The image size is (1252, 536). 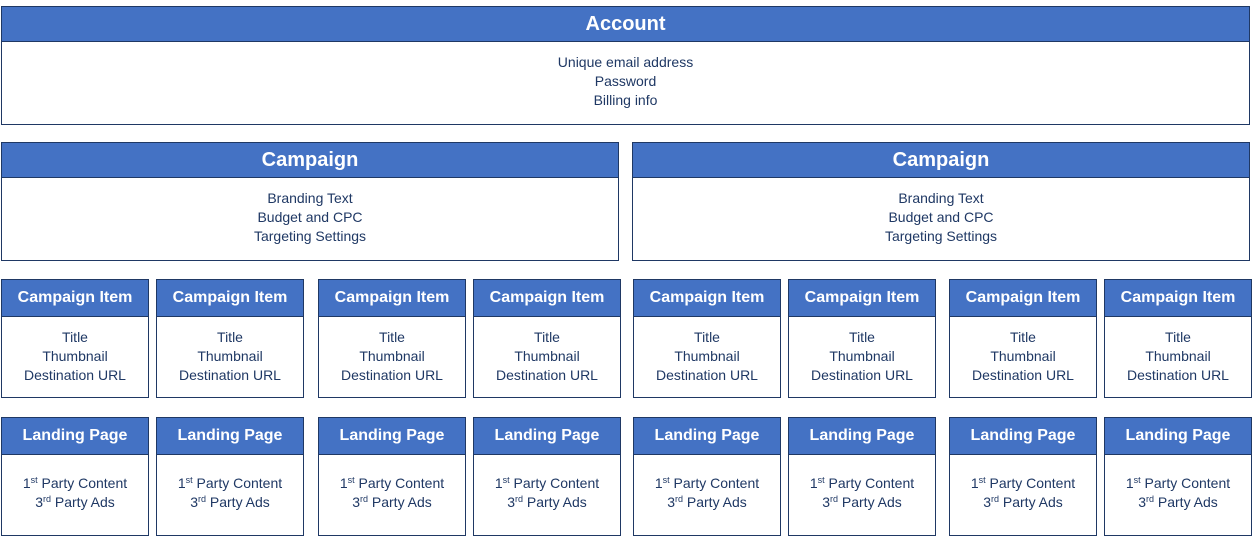 I want to click on account-field: Unique email address, so click(x=625, y=62).